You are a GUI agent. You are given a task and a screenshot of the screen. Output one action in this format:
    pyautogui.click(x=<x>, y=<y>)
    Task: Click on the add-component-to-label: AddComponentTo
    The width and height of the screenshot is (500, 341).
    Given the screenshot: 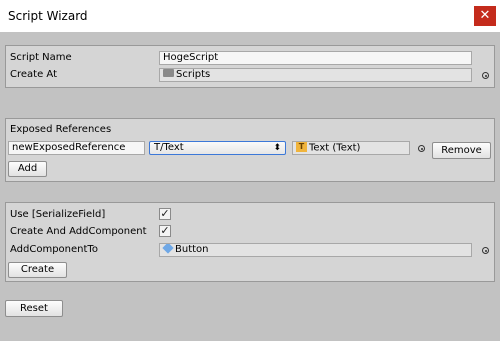 What is the action you would take?
    pyautogui.click(x=54, y=249)
    